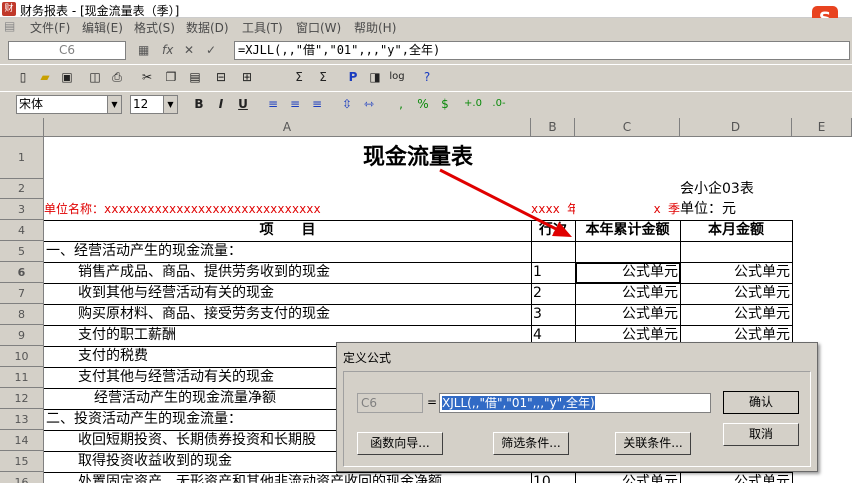  I want to click on doc-icon: ▤, so click(10, 26).